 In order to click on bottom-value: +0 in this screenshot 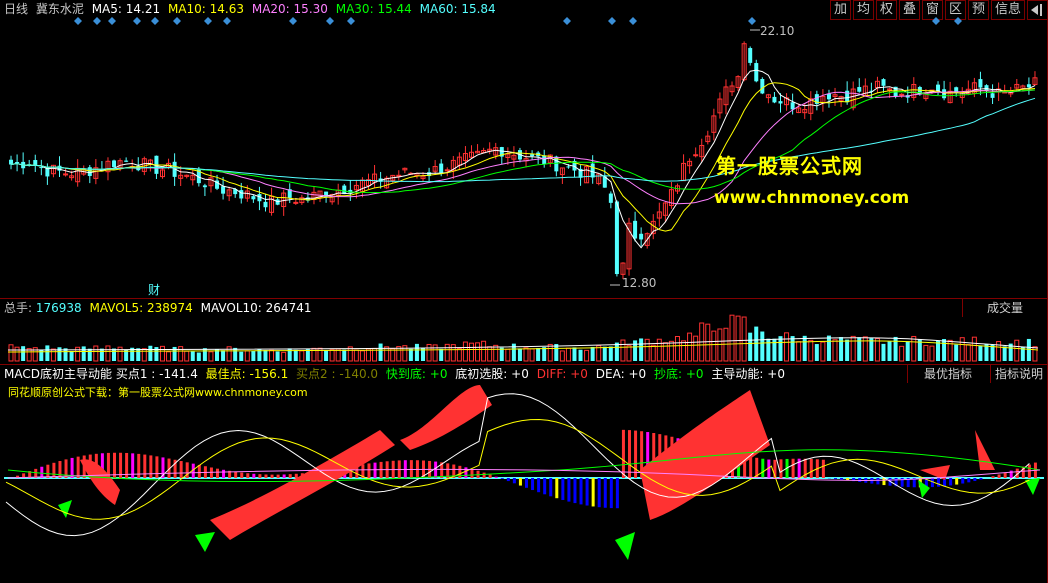, I will do `click(694, 374)`.